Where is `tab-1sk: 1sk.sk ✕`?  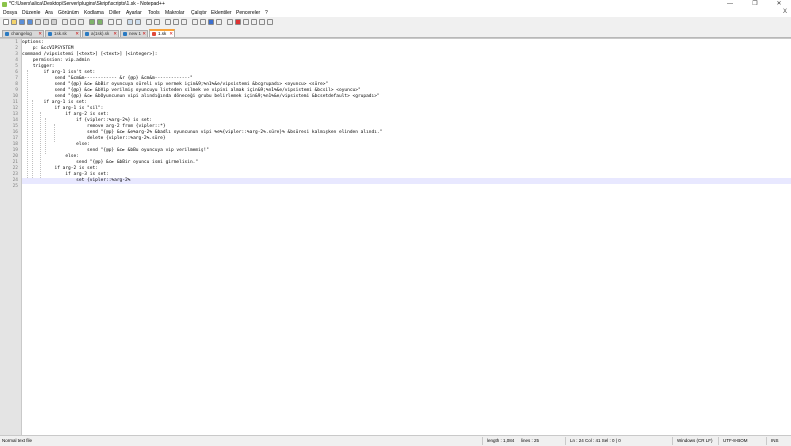
tab-1sk: 1sk.sk ✕ is located at coordinates (63, 33).